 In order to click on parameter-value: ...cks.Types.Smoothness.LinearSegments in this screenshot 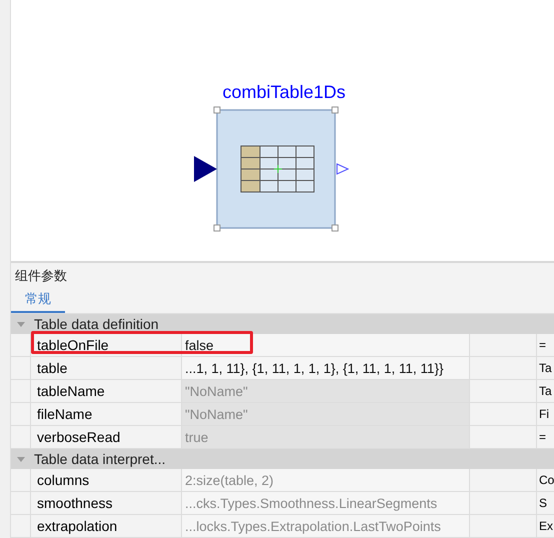, I will do `click(311, 503)`.